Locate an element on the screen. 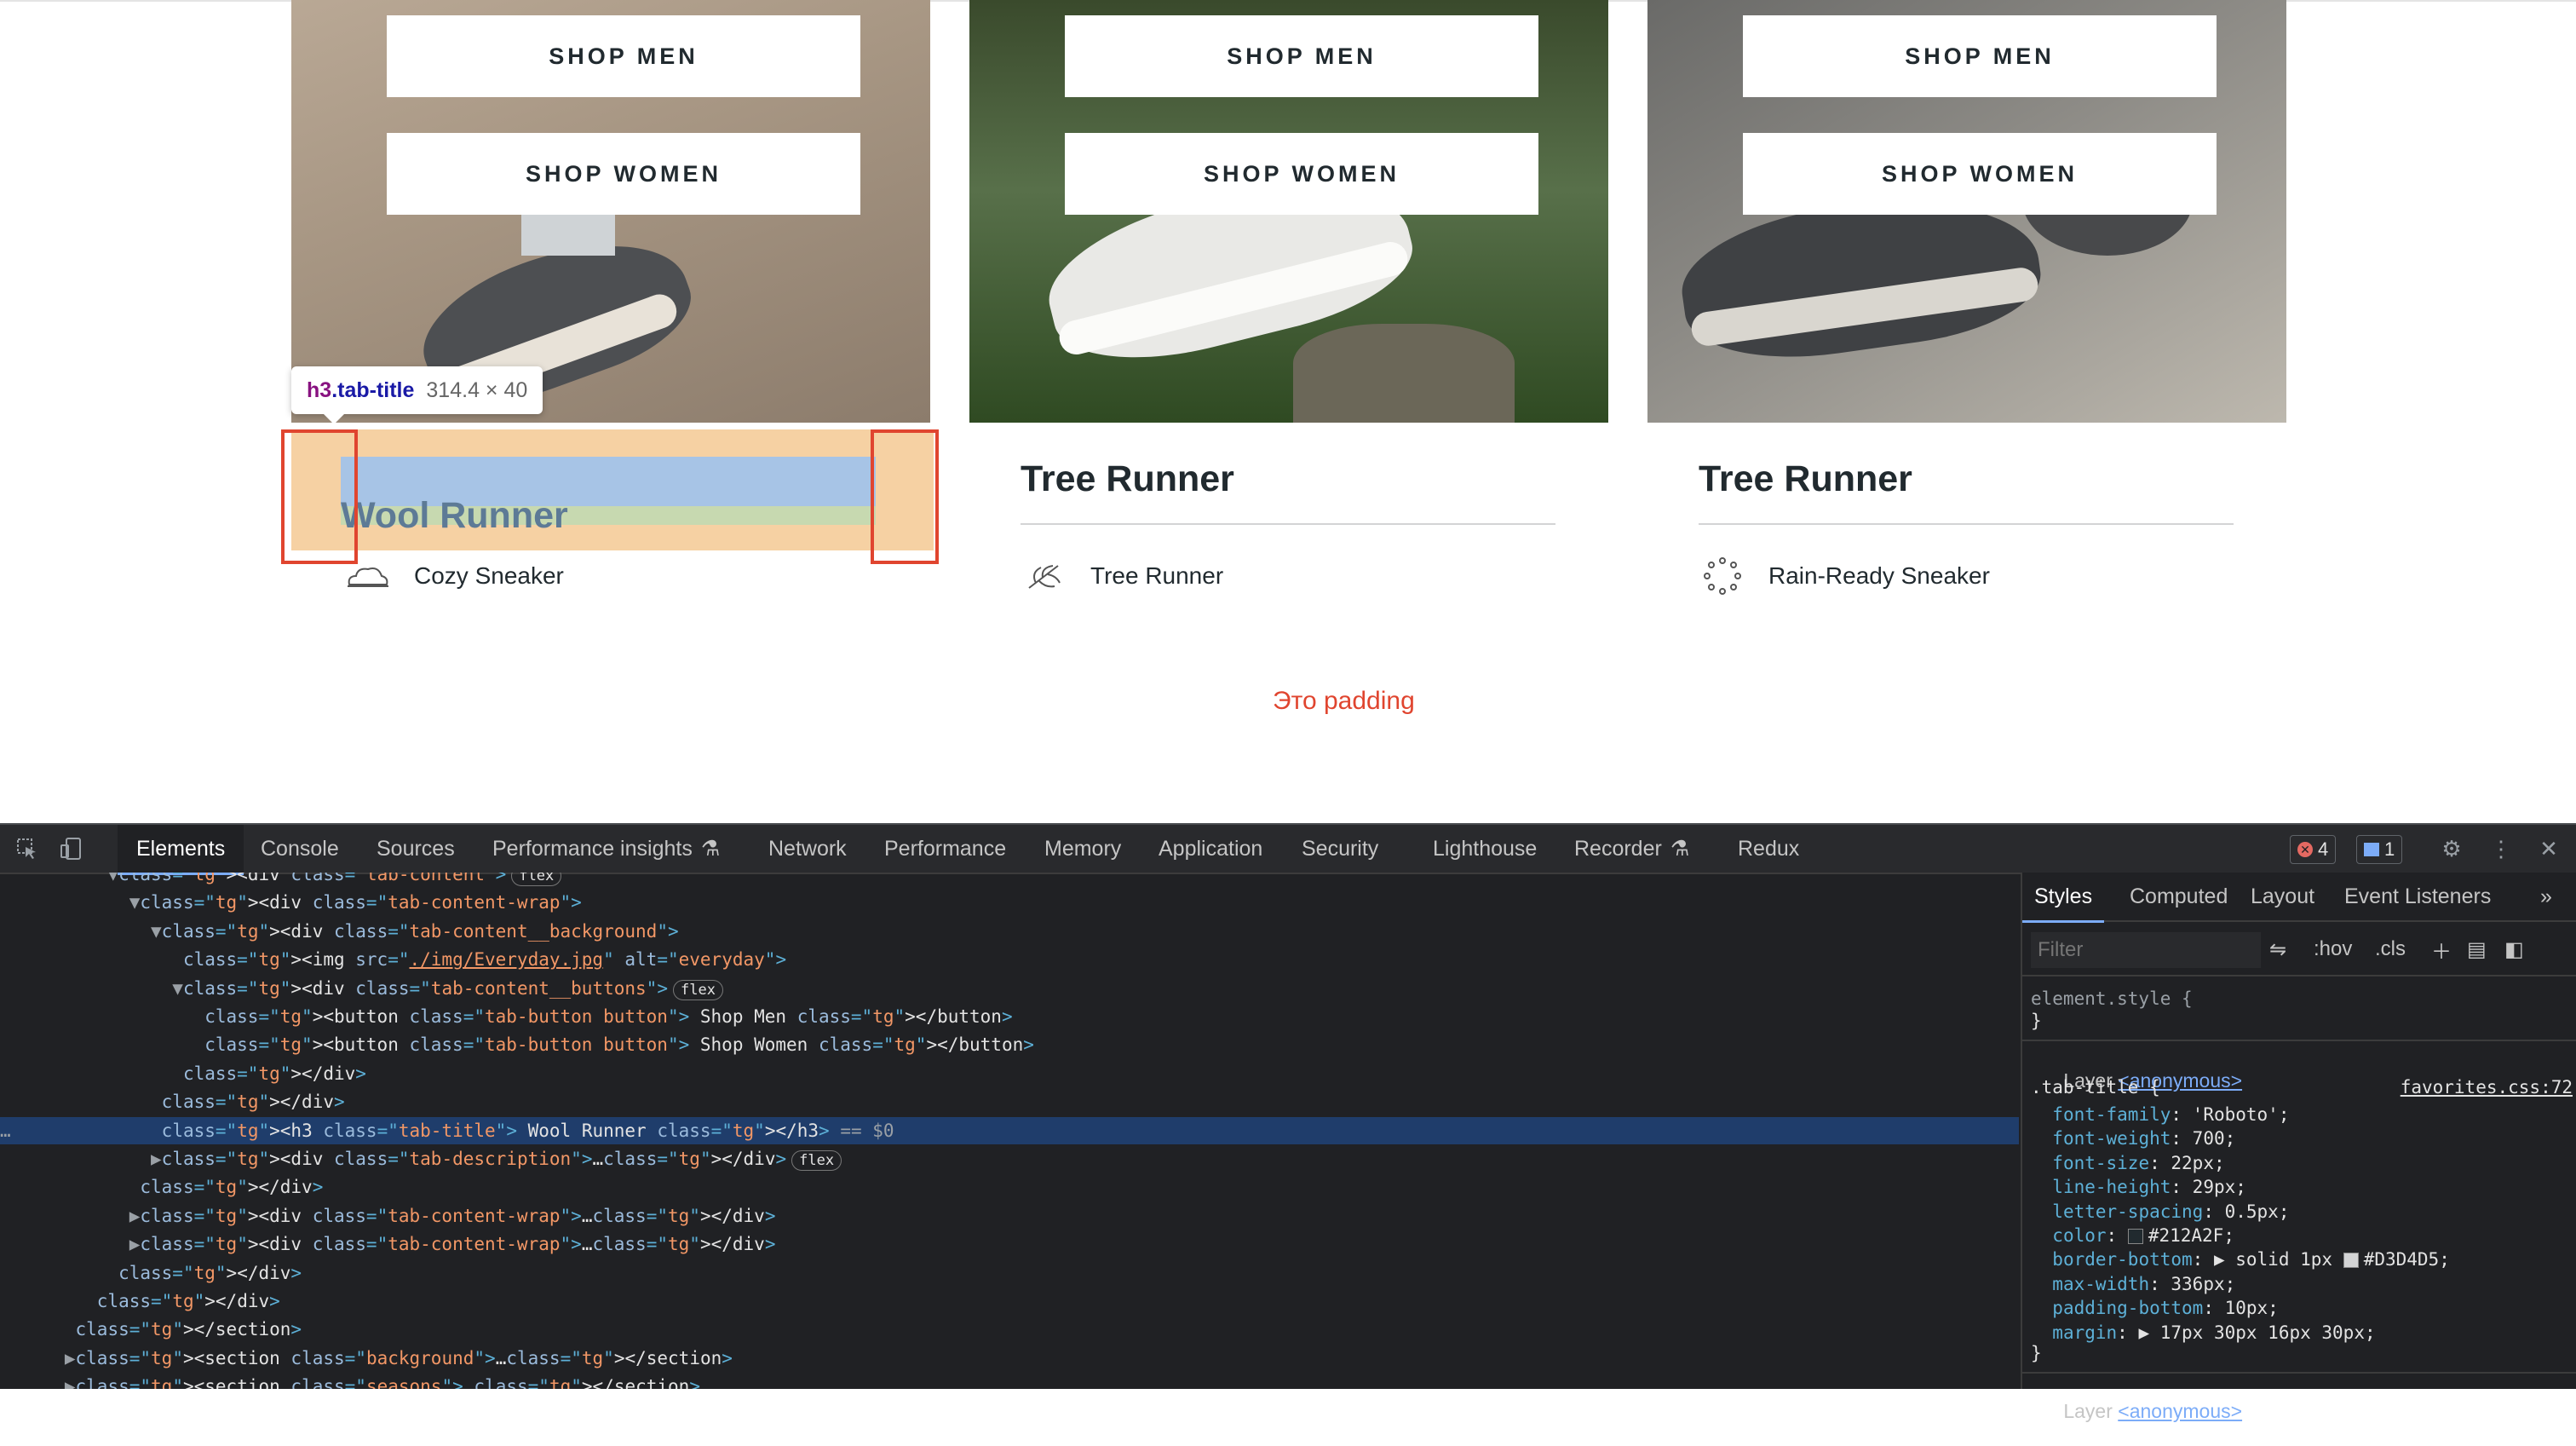 The width and height of the screenshot is (2576, 1446). css-declaration: font-weight: 700; is located at coordinates (2133, 1138).